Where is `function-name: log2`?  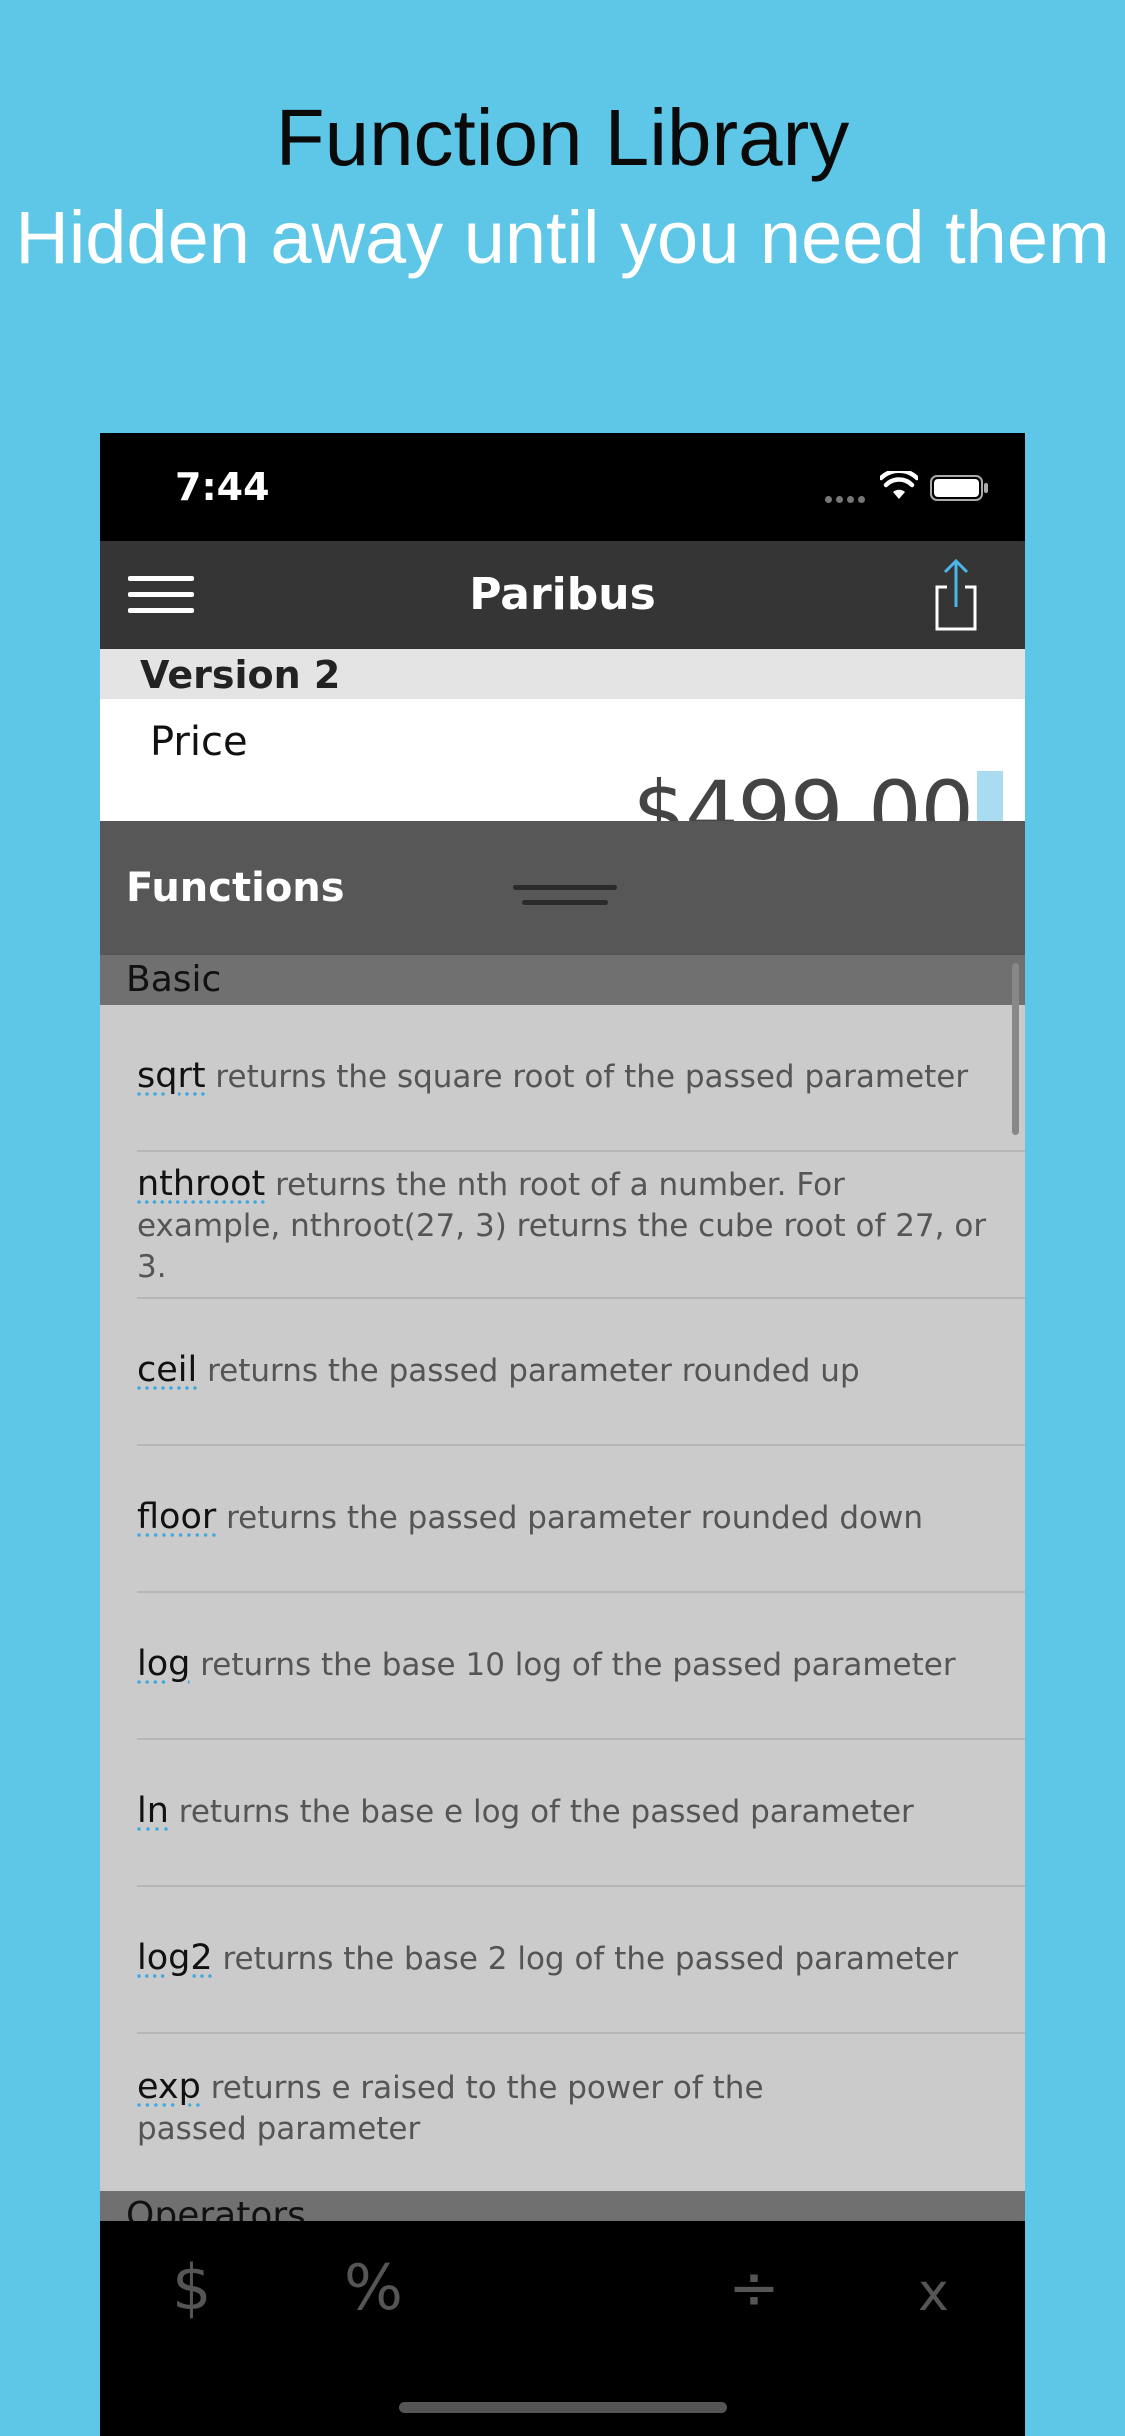 function-name: log2 is located at coordinates (175, 1958).